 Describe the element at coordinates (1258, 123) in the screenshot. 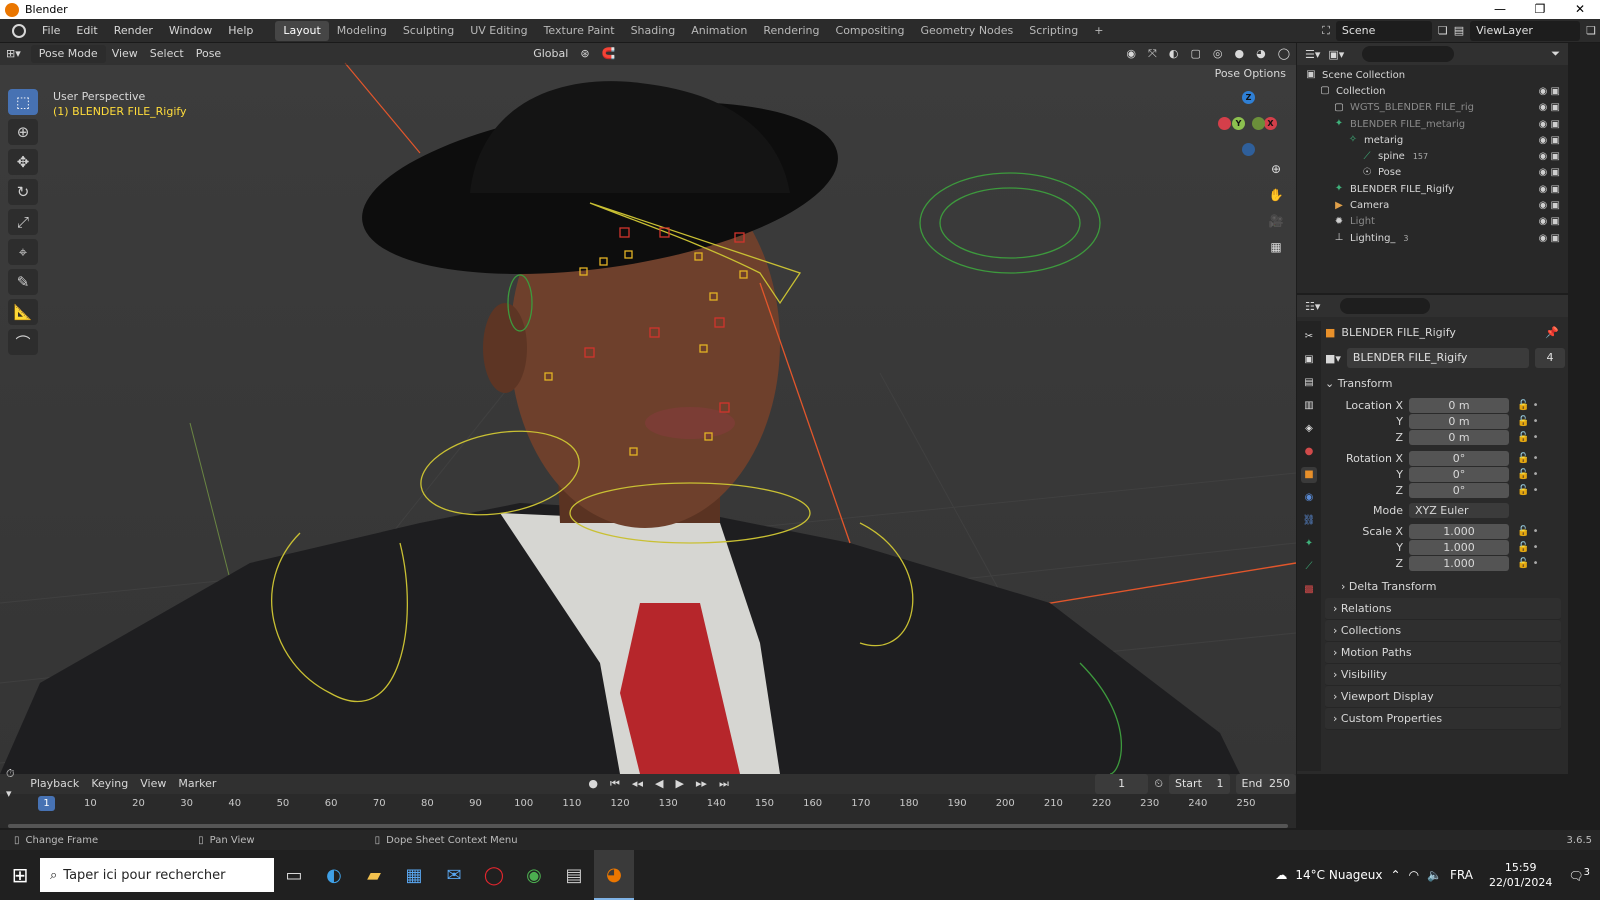

I see `neg-y-axis-icon` at that location.